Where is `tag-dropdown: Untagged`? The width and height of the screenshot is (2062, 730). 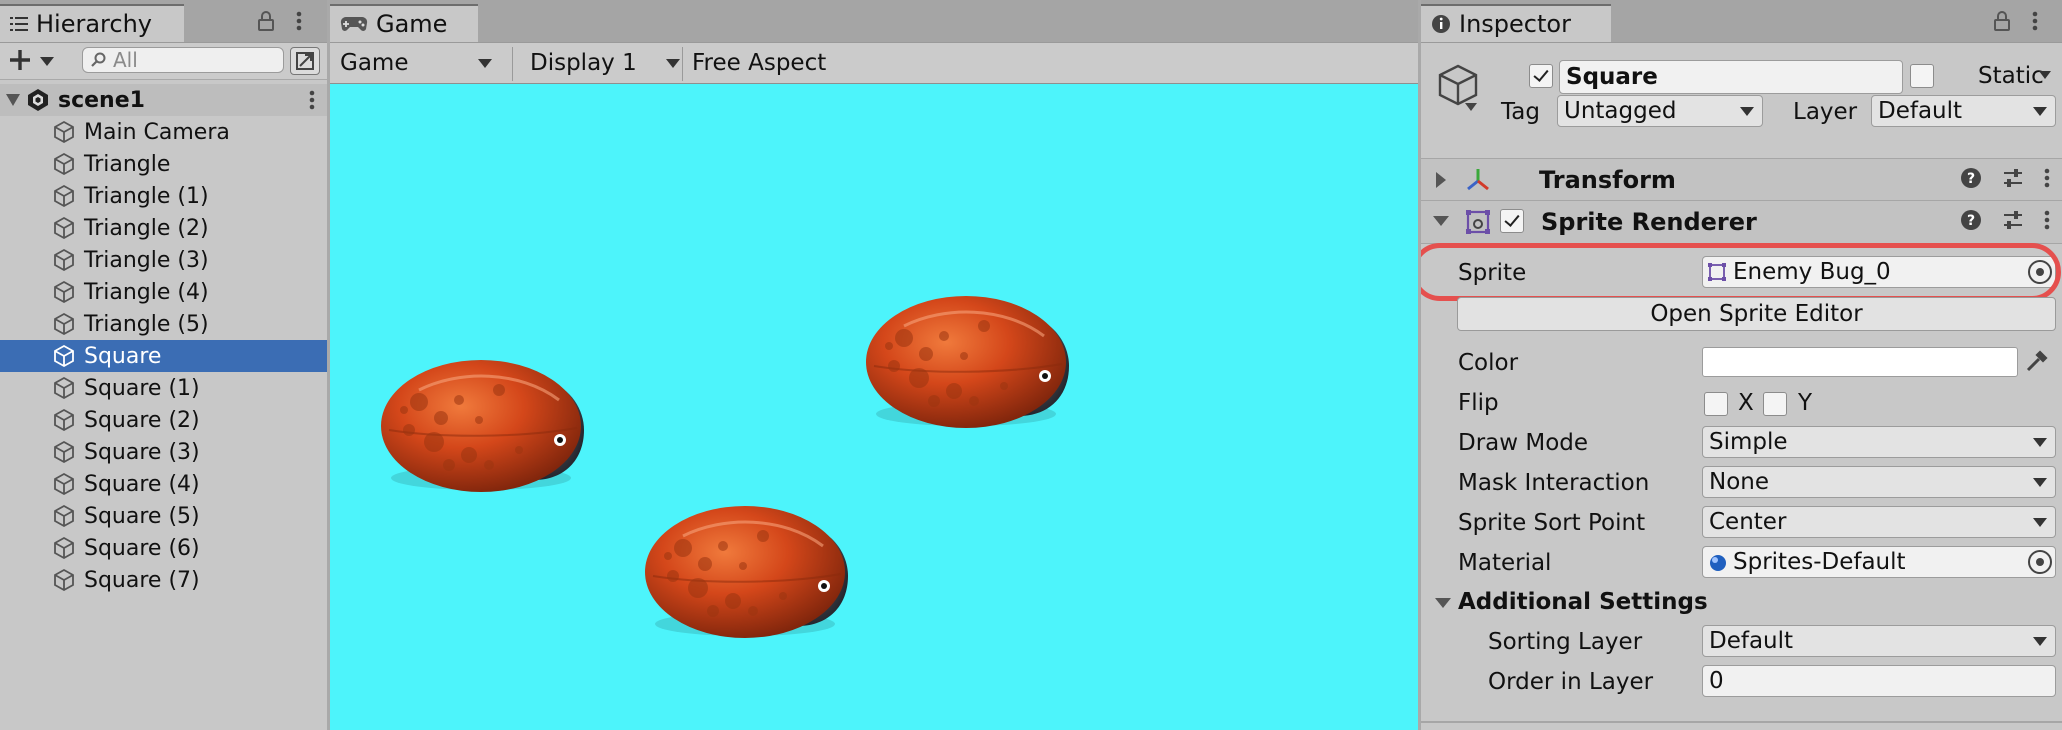 tag-dropdown: Untagged is located at coordinates (1660, 111).